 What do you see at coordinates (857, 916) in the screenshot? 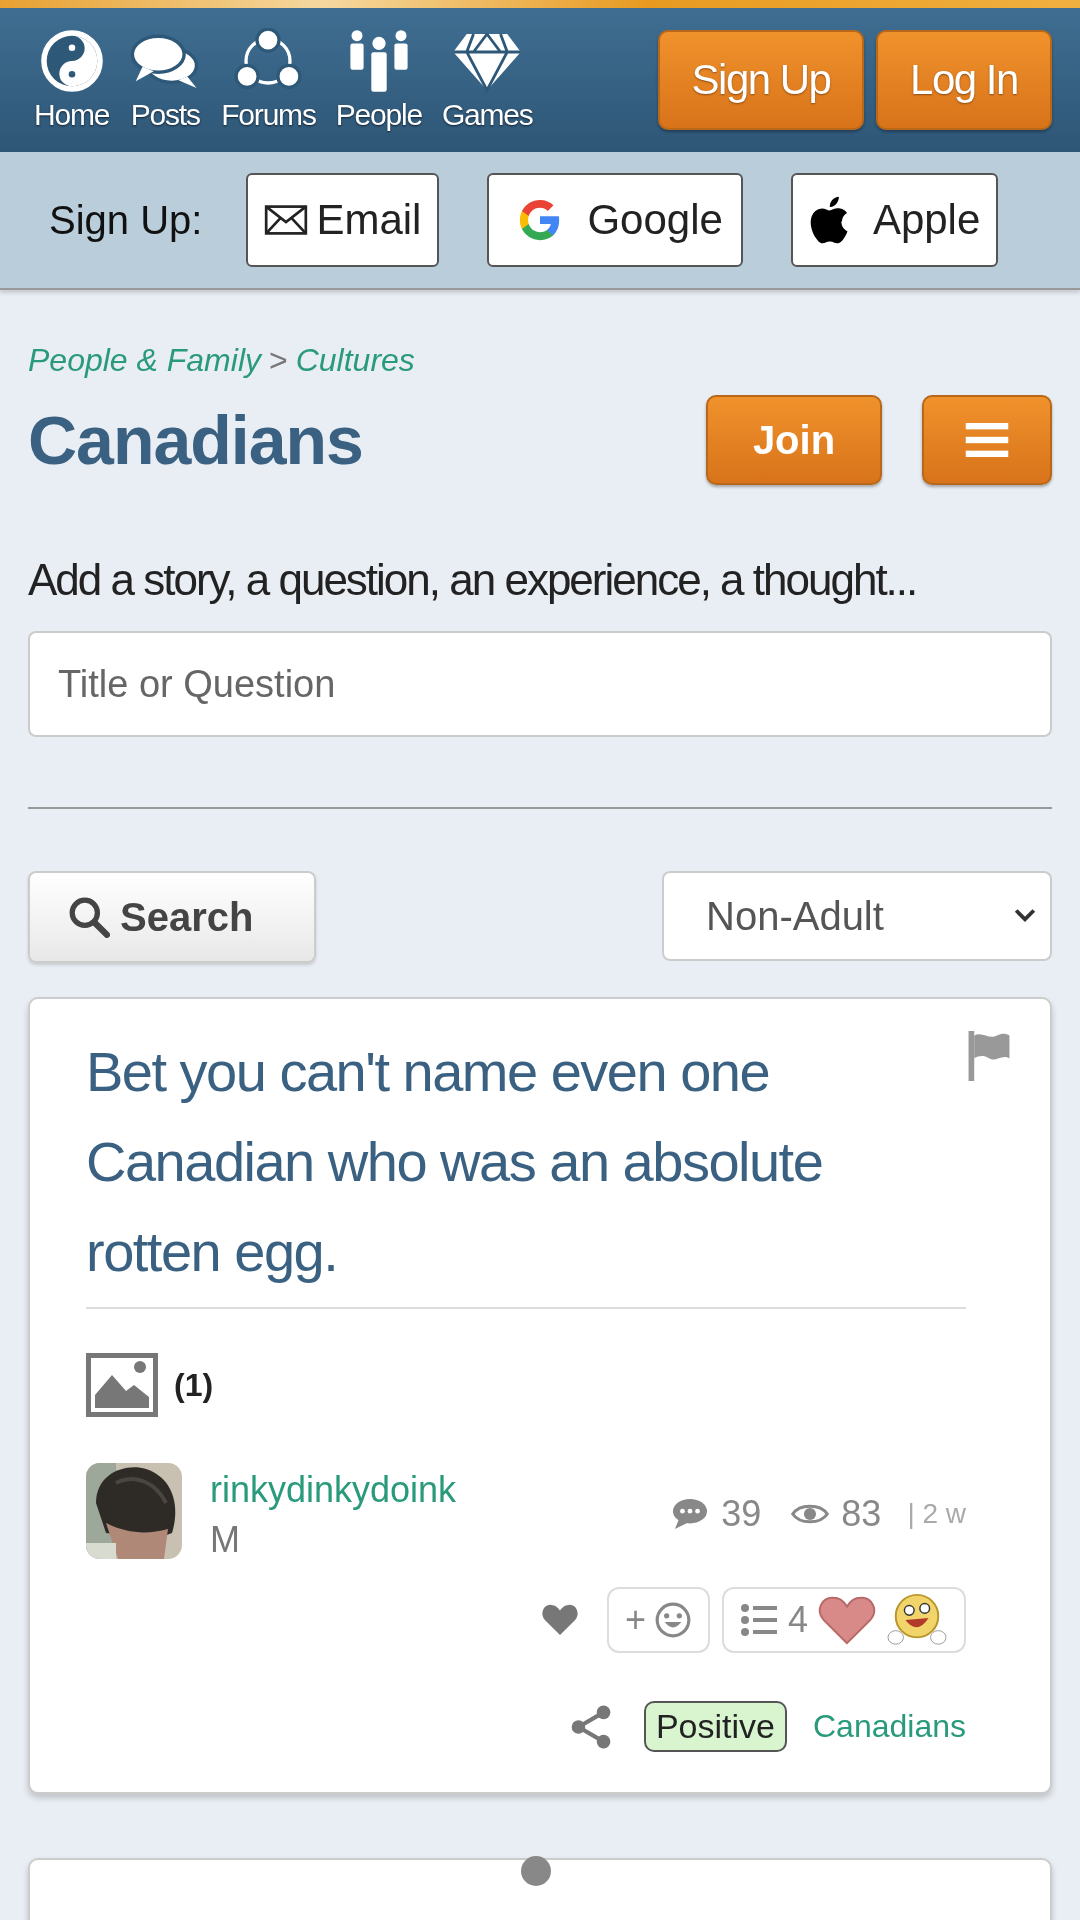
I see `rating-dropdown: Non-Adult` at bounding box center [857, 916].